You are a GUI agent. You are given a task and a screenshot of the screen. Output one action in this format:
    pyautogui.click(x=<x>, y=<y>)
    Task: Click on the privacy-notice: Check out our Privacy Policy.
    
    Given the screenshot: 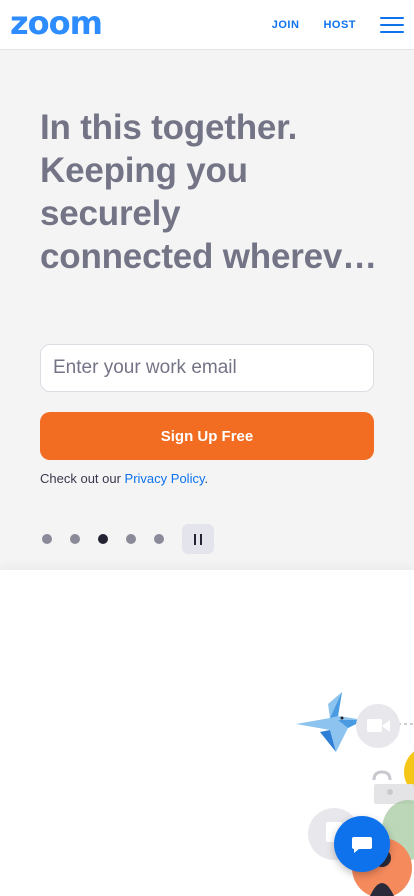 What is the action you would take?
    pyautogui.click(x=124, y=478)
    